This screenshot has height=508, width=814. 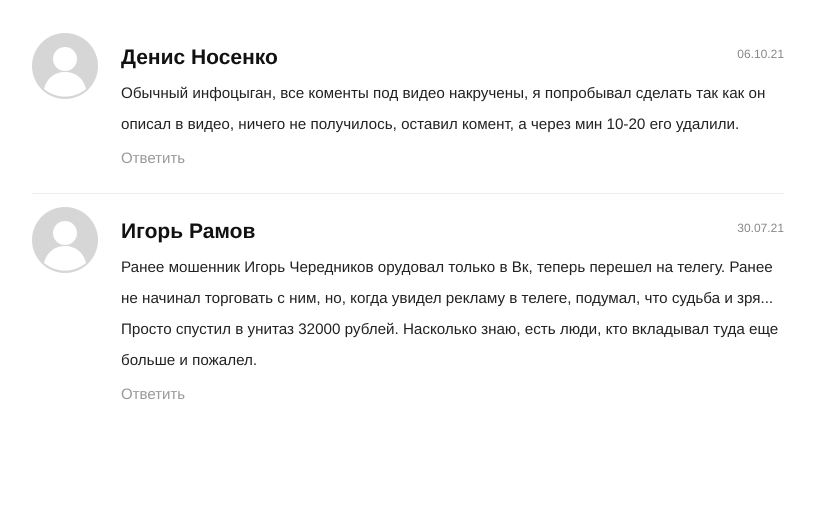 I want to click on comment-text: Обычный инфоцыган, все коменты под видео накручены, я попробывал сделать так как он описал в видео, ничего не получилось, оставил комент, а через мин 10-20 его удалили., so click(x=443, y=109).